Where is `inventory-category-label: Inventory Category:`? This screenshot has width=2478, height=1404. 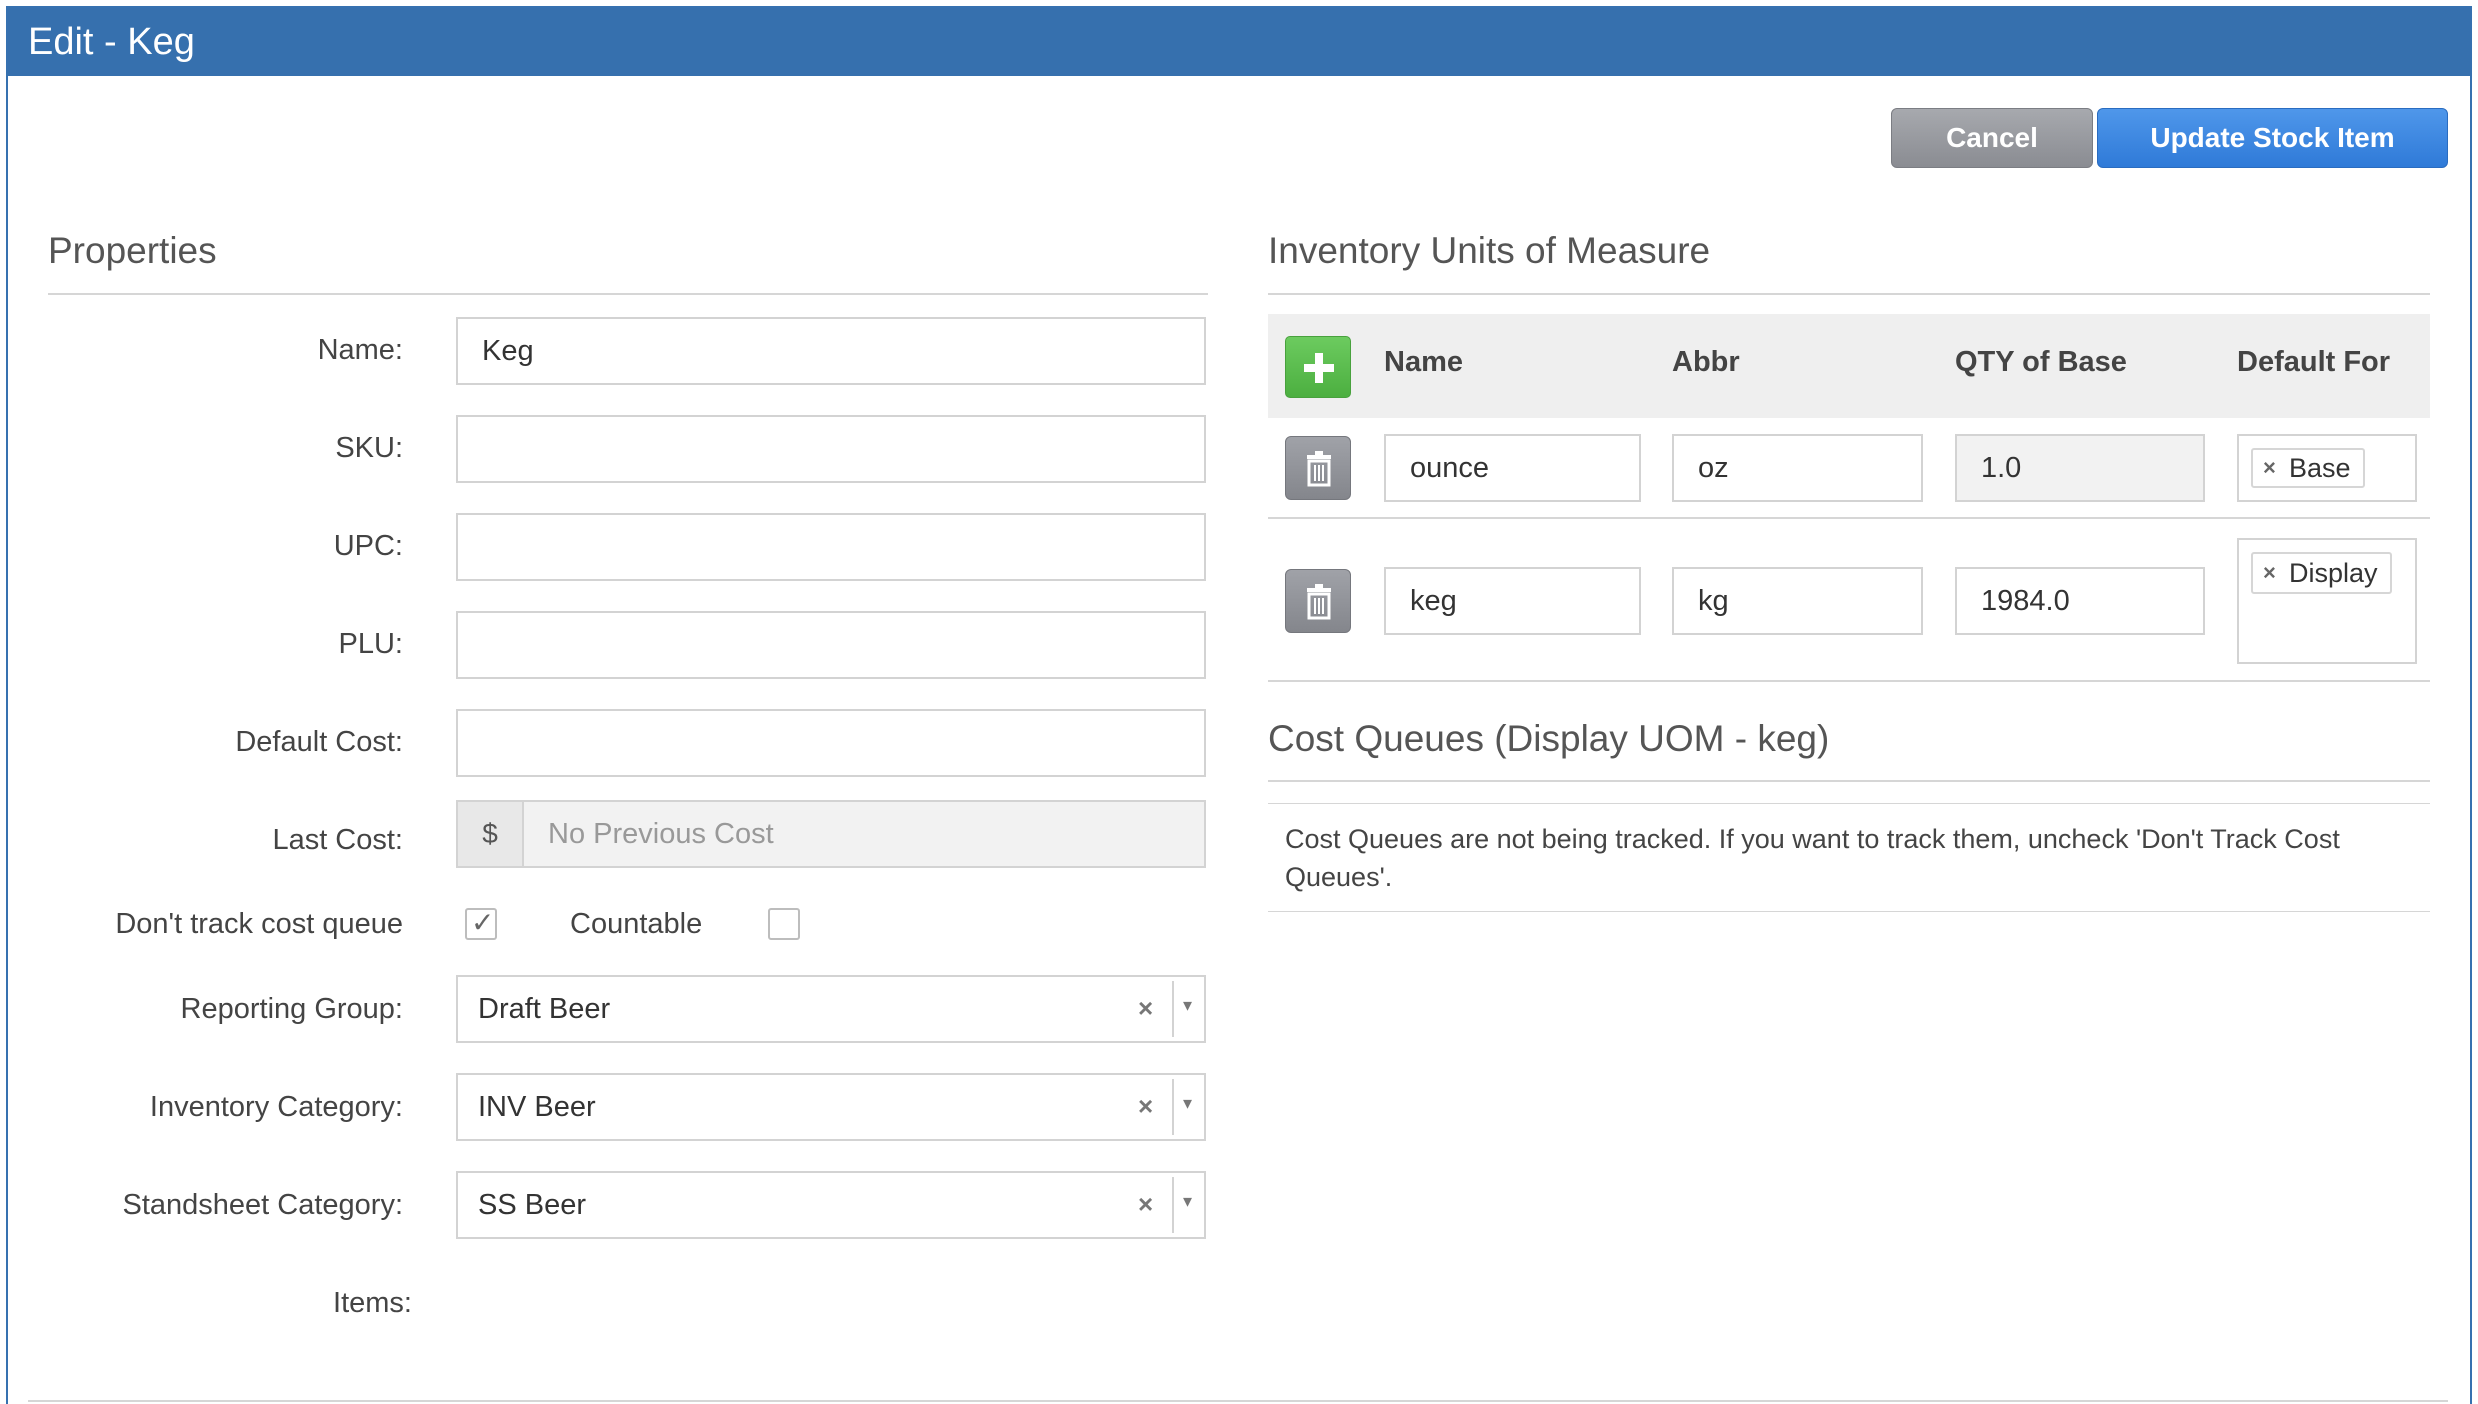 inventory-category-label: Inventory Category: is located at coordinates (276, 1107).